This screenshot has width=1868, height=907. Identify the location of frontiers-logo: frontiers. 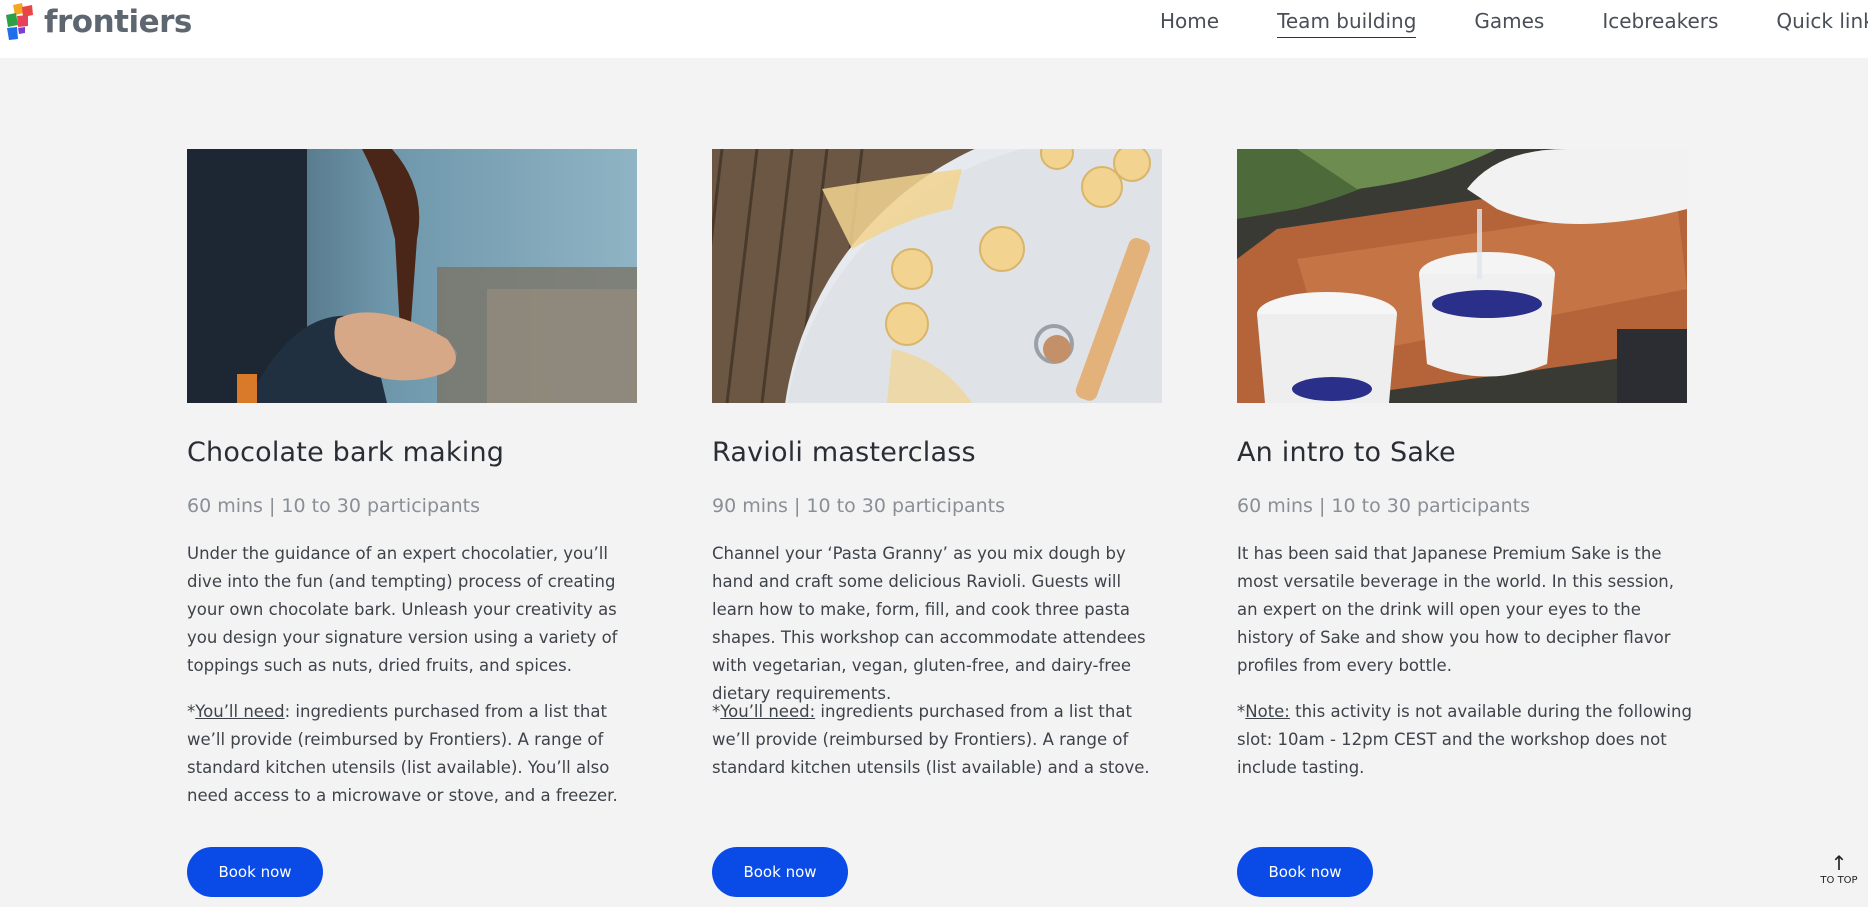
(98, 22).